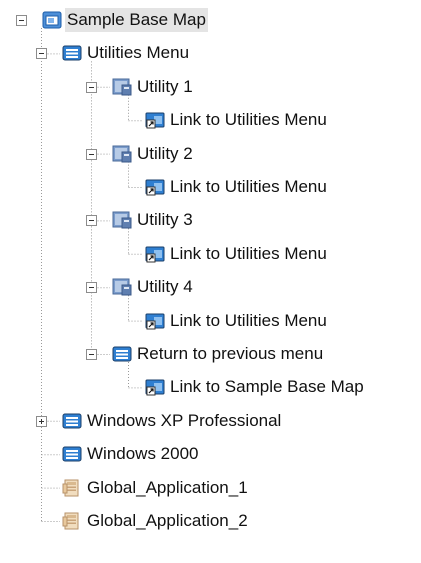  What do you see at coordinates (136, 20) in the screenshot?
I see `tree-node-label: Sample Base Map` at bounding box center [136, 20].